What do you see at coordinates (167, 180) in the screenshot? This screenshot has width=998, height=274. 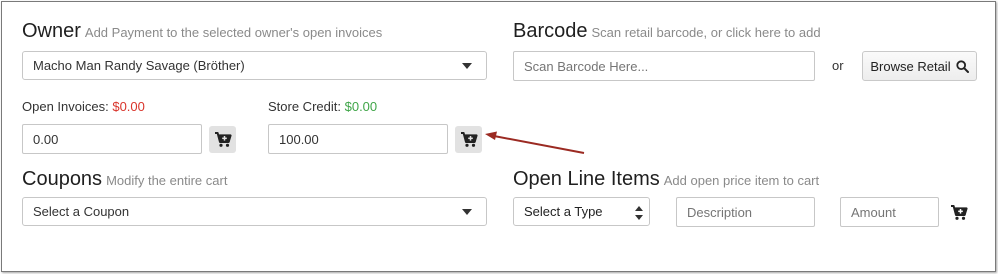 I see `coupons-subtitle: Modify the entire cart` at bounding box center [167, 180].